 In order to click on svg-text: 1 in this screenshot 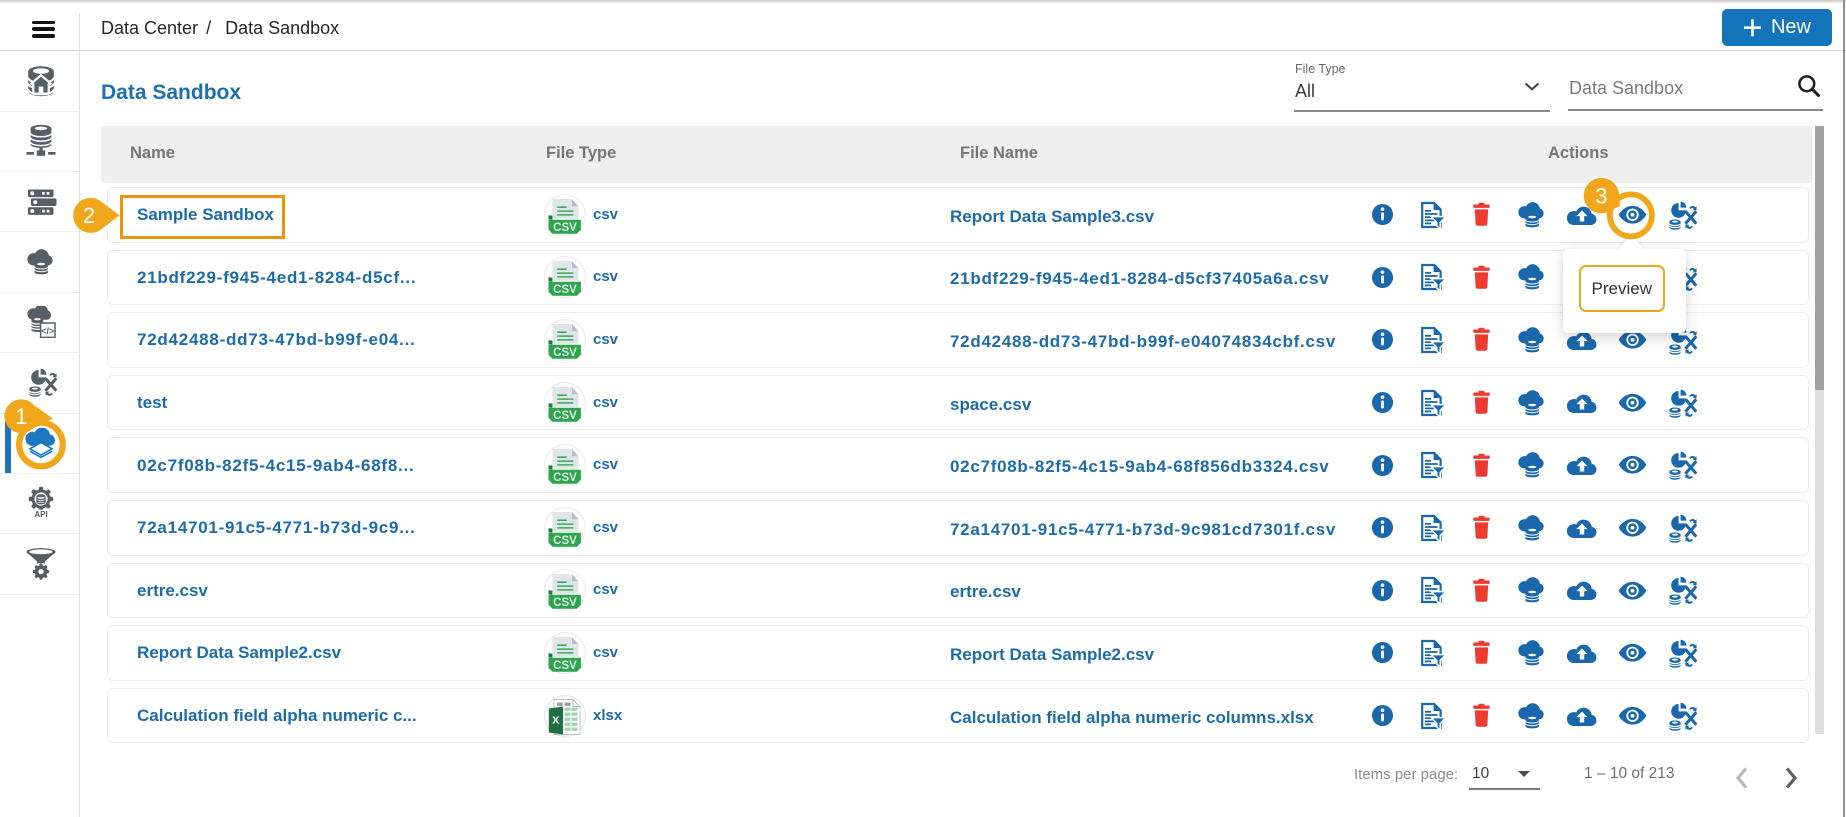, I will do `click(21, 416)`.